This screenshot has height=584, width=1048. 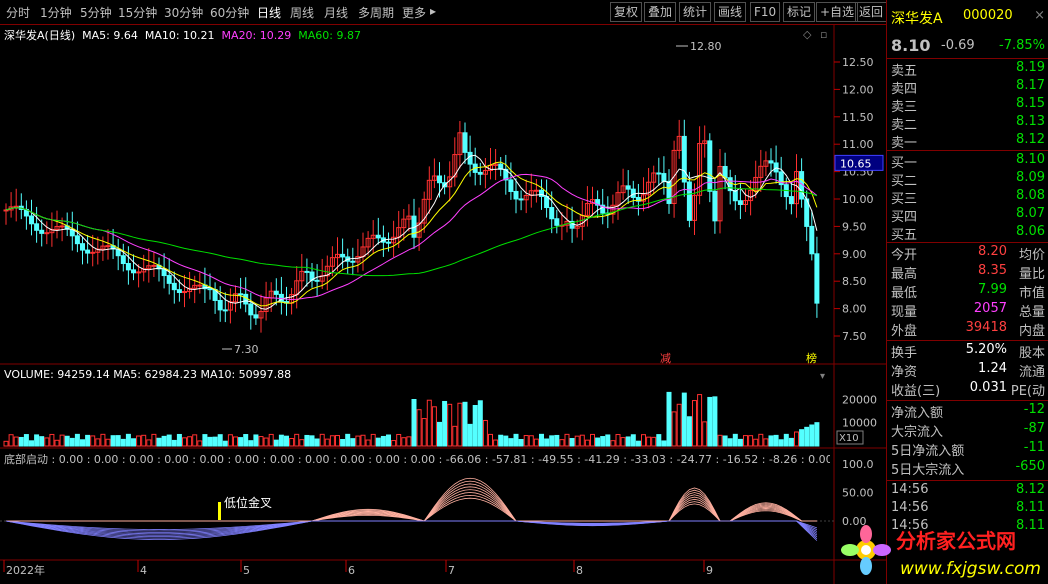 What do you see at coordinates (229, 12) in the screenshot?
I see `period-tab-60min: 60分钟` at bounding box center [229, 12].